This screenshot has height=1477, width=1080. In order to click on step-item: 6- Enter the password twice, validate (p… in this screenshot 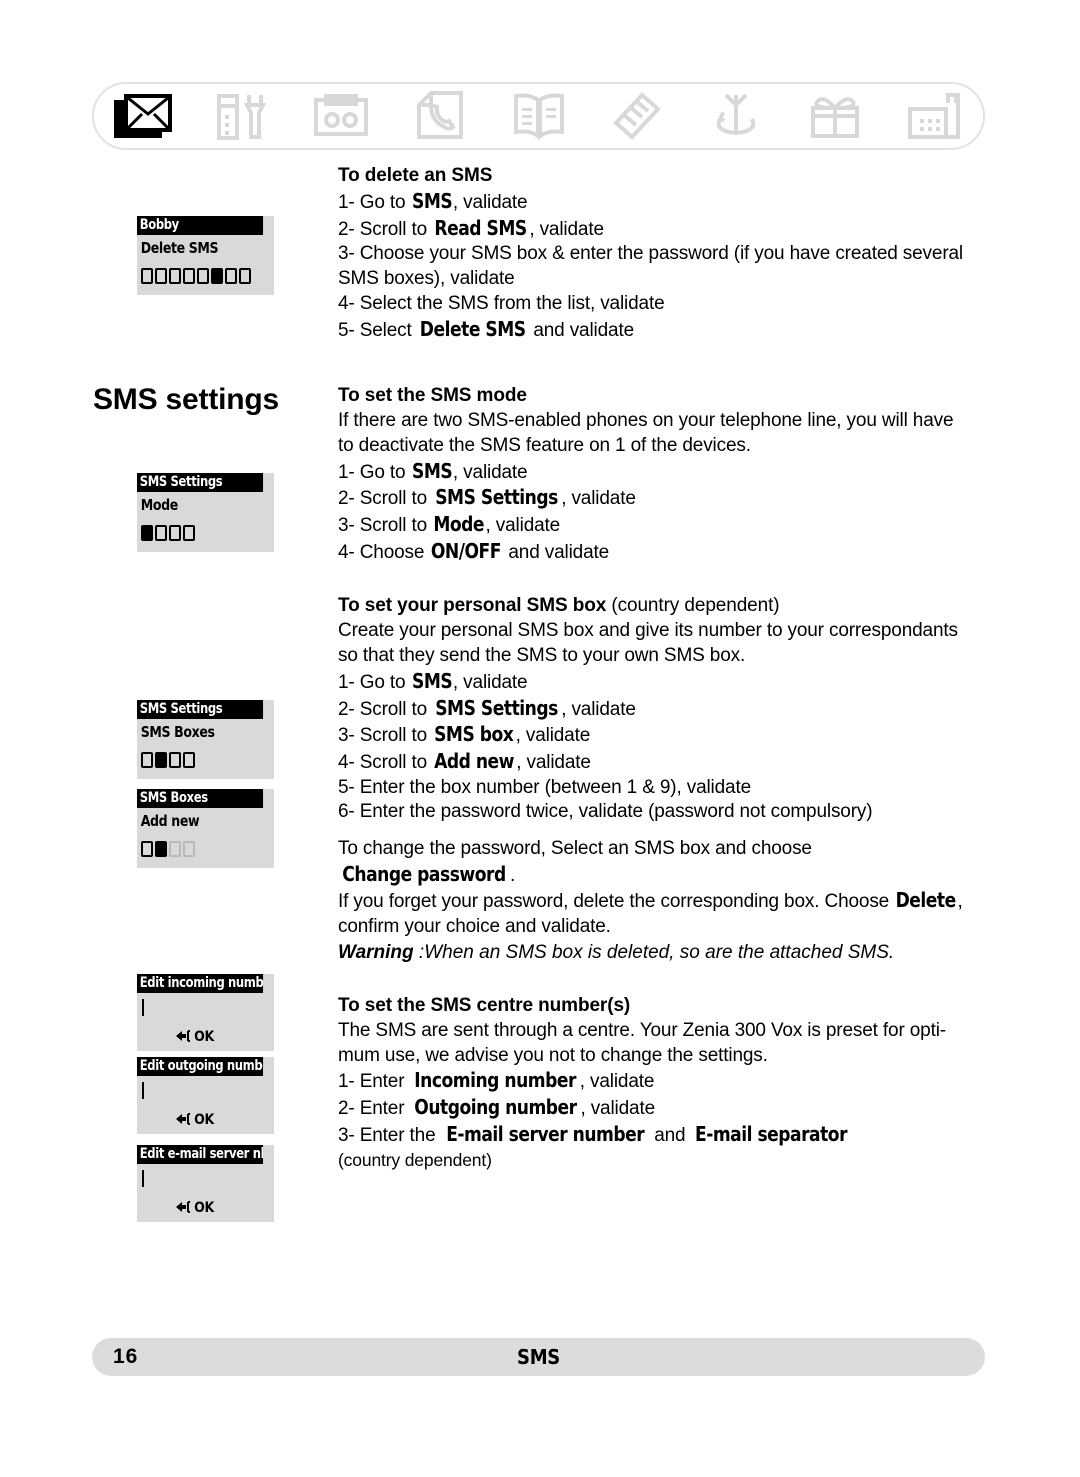, I will do `click(663, 812)`.